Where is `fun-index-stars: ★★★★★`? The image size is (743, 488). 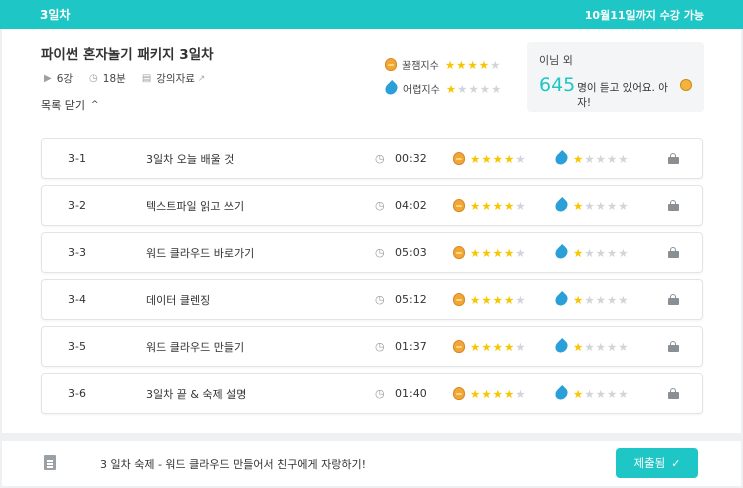
fun-index-stars: ★★★★★ is located at coordinates (473, 65).